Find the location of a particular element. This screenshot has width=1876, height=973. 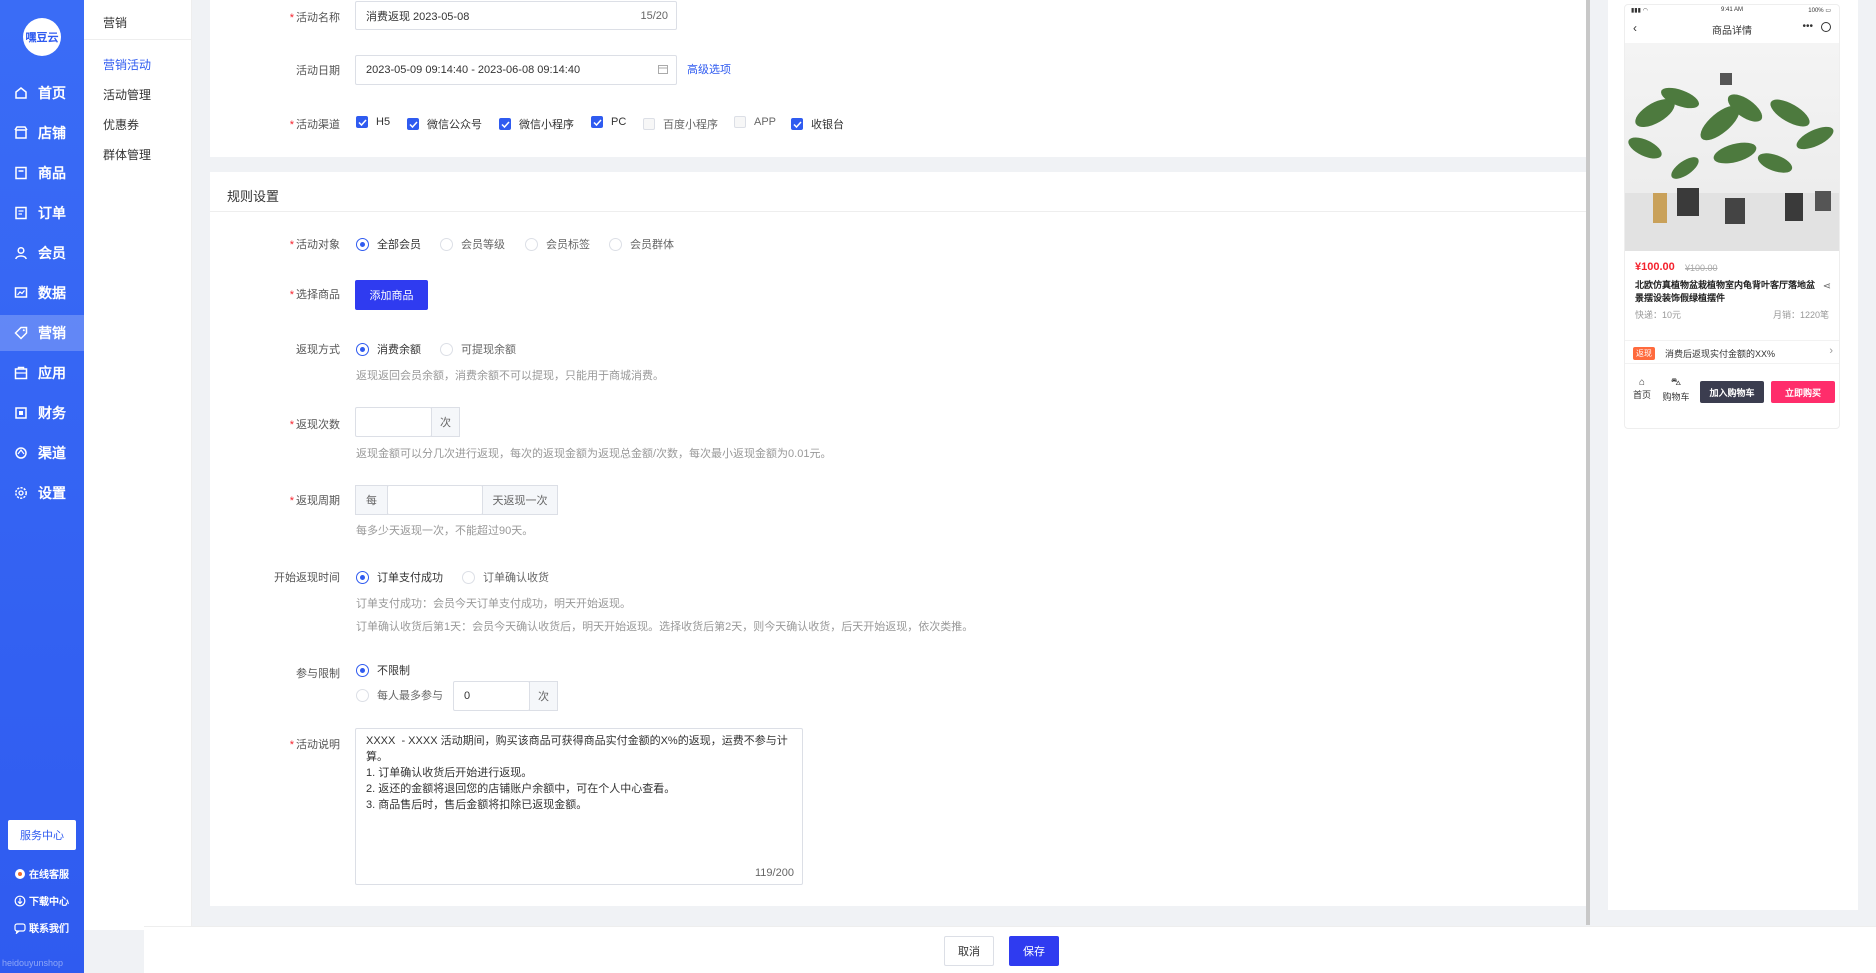

scrollbar is located at coordinates (1588, 462).